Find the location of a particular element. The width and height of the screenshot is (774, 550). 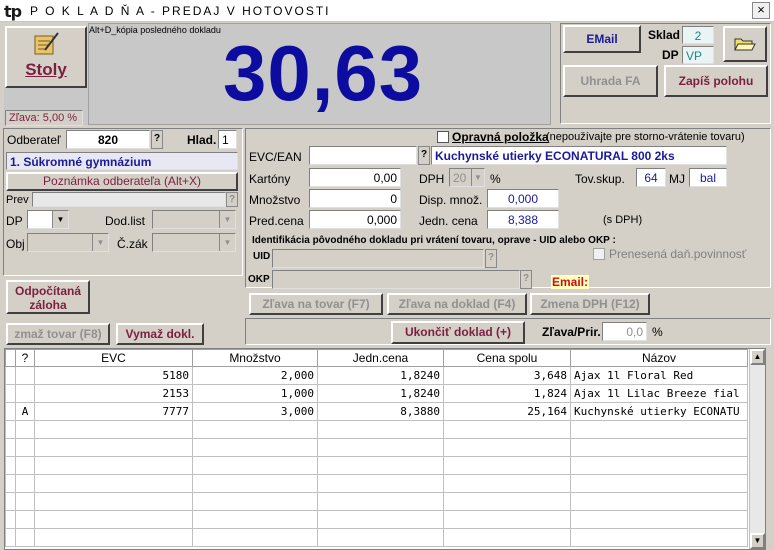

odberatel-field: 820 is located at coordinates (108, 139).